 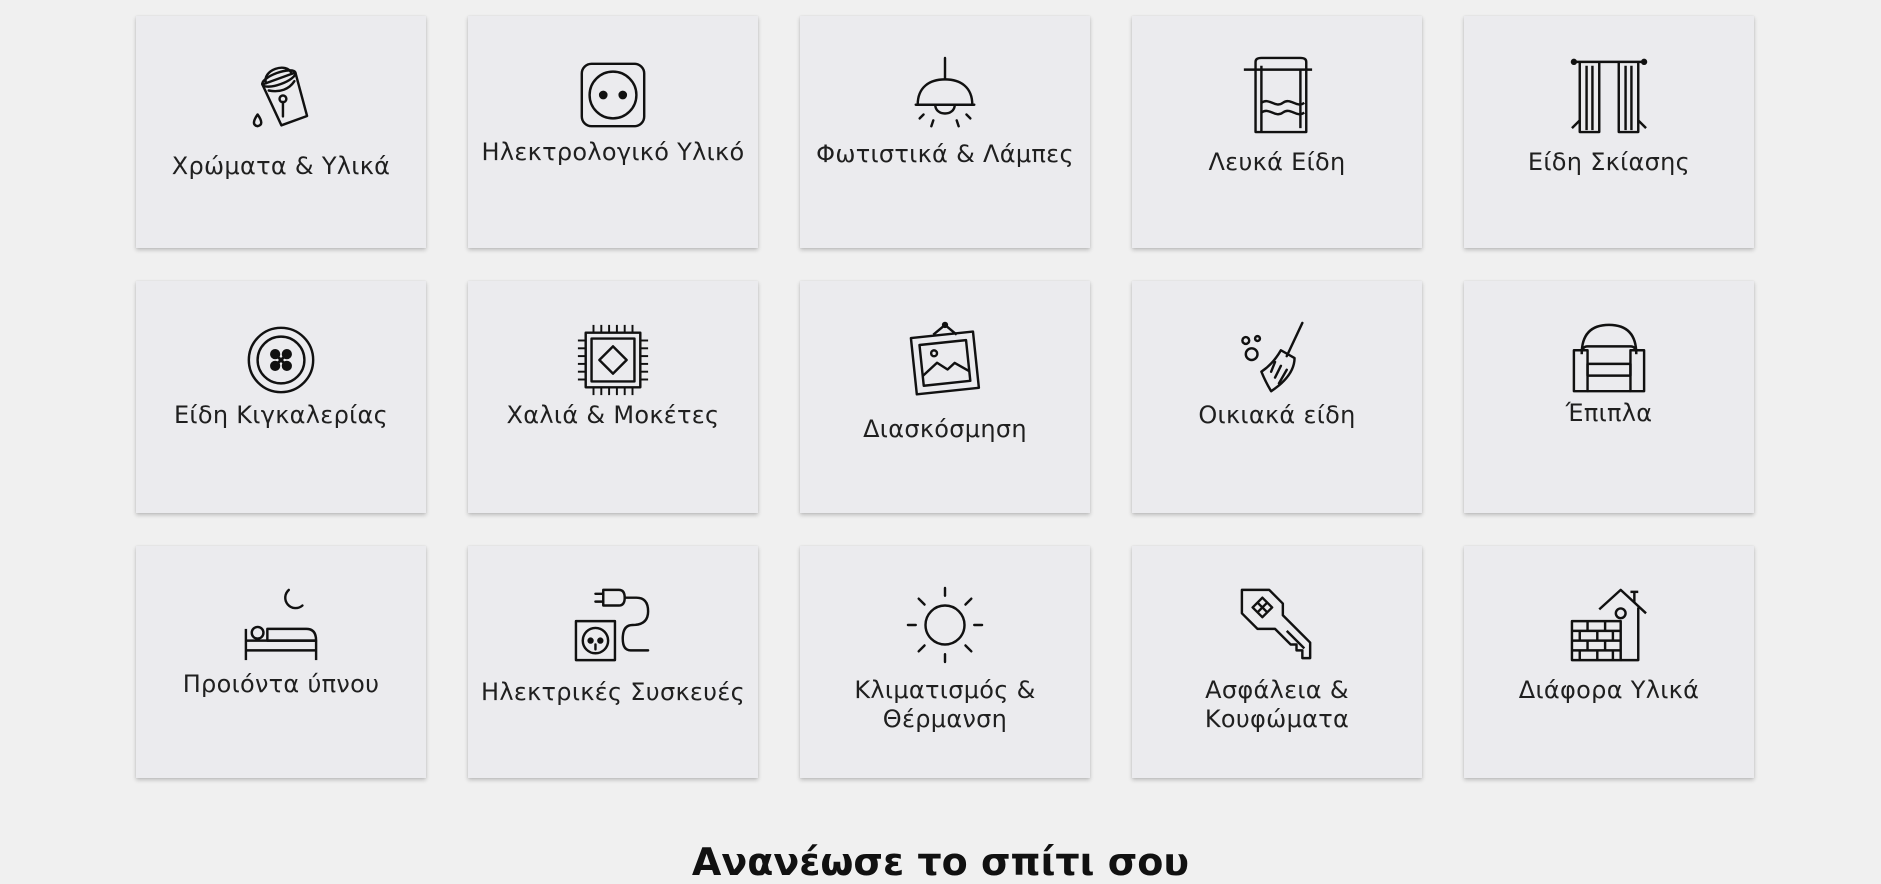 I want to click on category-card-climate: Κλιματισμός & Θέρμανση, so click(x=945, y=662).